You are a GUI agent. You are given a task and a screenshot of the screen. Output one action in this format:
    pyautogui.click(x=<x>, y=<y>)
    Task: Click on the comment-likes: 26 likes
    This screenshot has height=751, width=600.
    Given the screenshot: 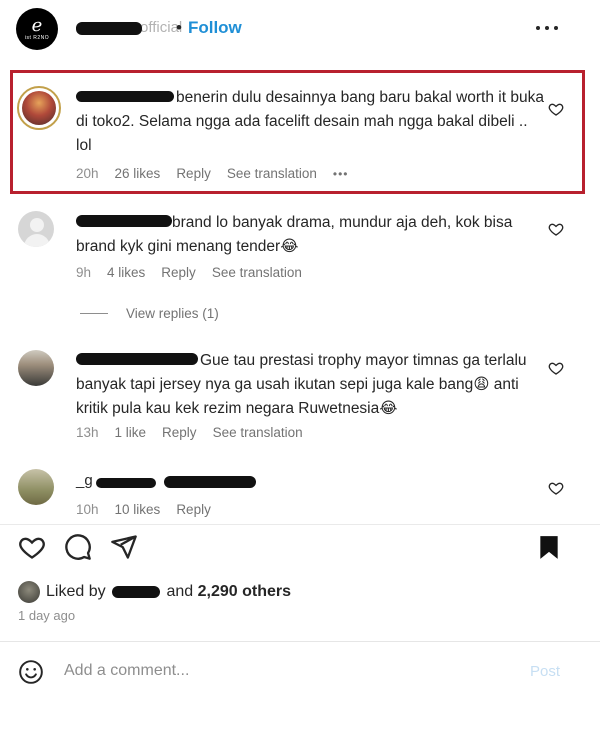 What is the action you would take?
    pyautogui.click(x=138, y=173)
    